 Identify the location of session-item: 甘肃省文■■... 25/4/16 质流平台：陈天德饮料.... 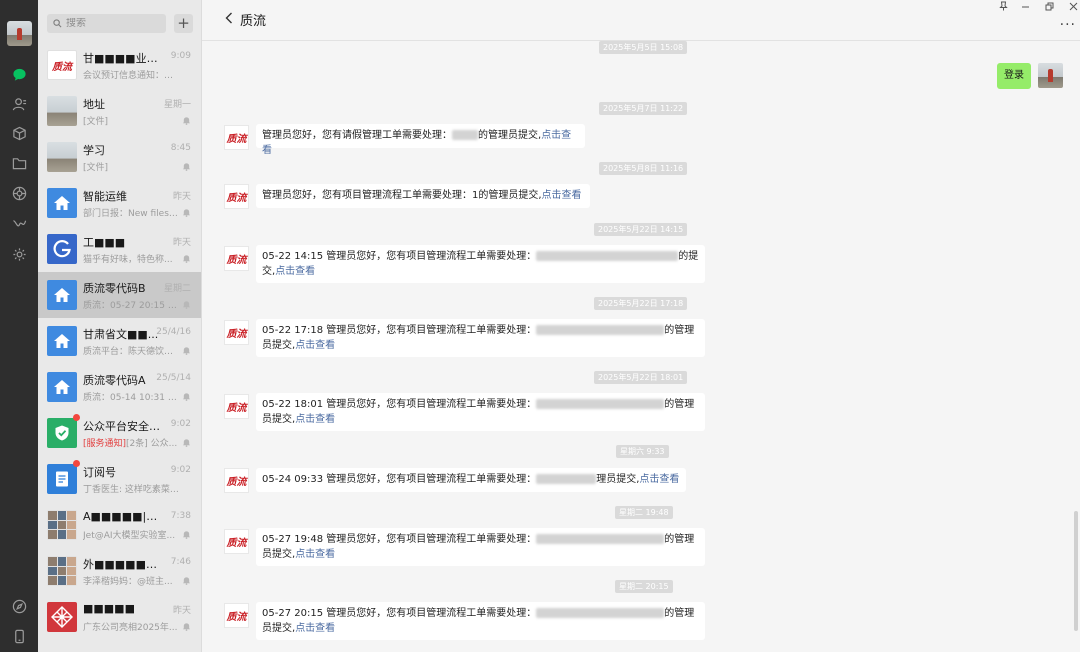
(119, 341).